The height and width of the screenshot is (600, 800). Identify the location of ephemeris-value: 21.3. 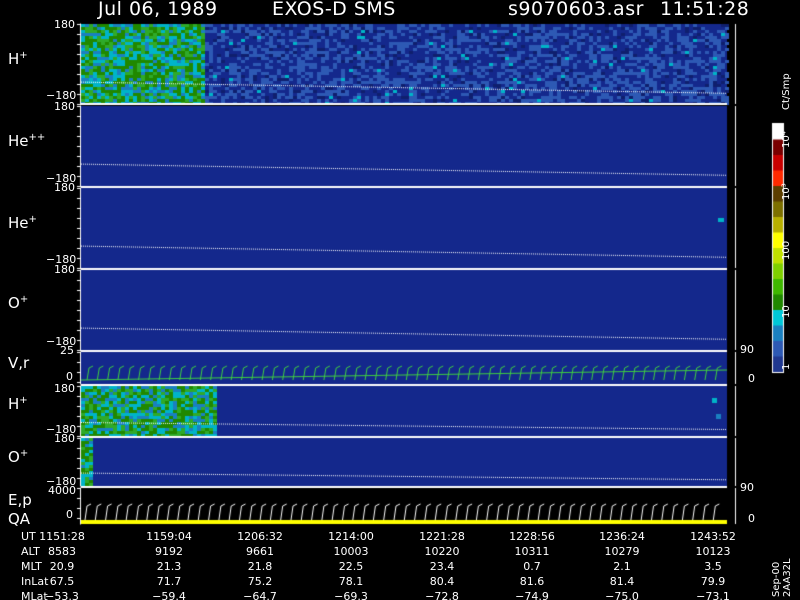
(169, 566).